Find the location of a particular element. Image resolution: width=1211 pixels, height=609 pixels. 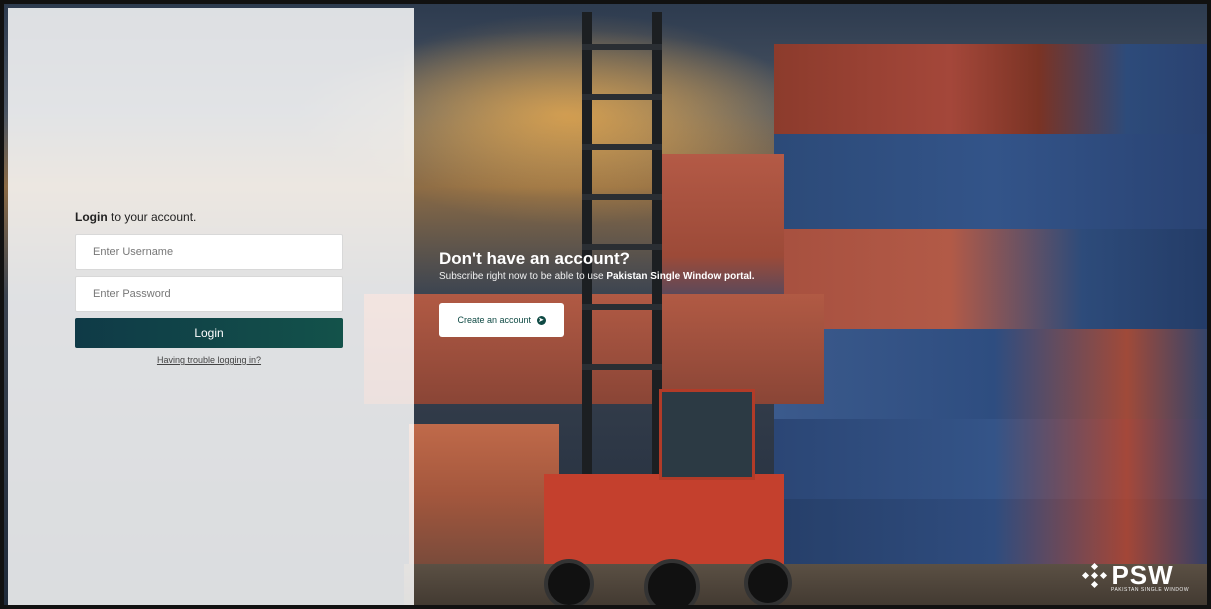

psw-logo: PSW PAKISTAN SINGLE WINDOW is located at coordinates (1135, 576).